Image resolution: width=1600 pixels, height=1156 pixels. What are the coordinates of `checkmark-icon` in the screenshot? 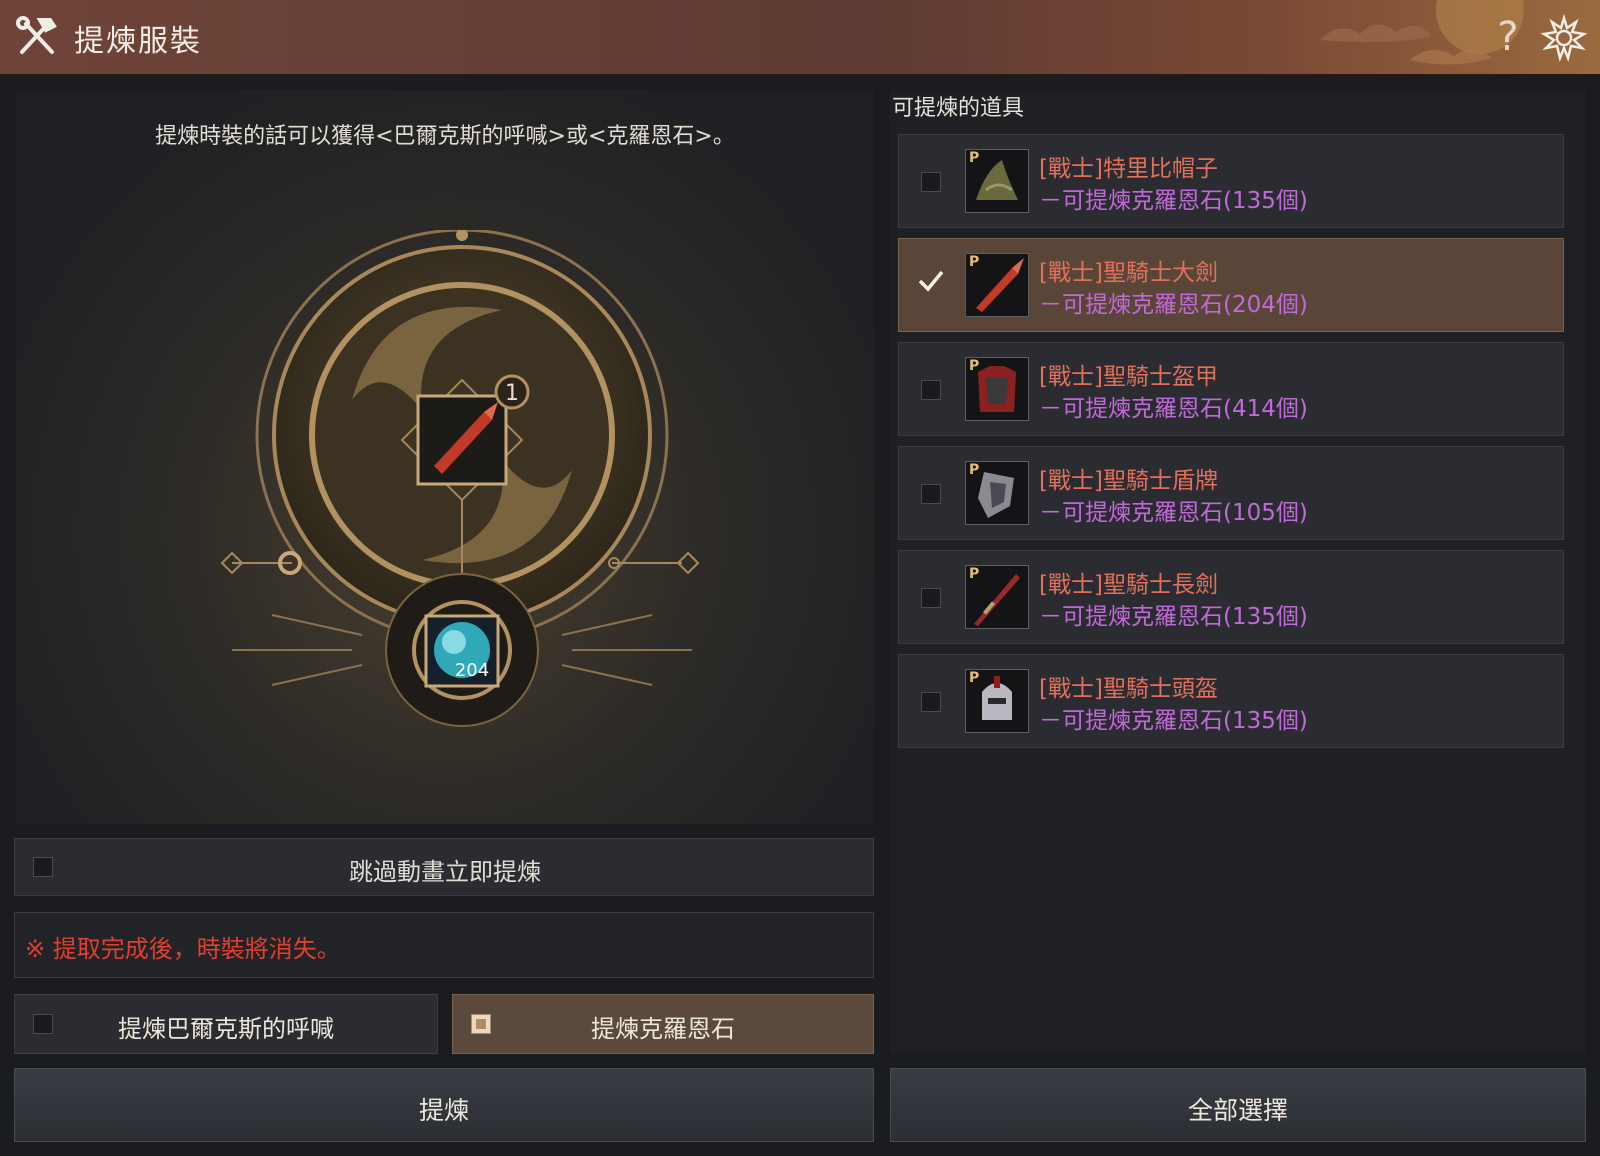 It's located at (931, 281).